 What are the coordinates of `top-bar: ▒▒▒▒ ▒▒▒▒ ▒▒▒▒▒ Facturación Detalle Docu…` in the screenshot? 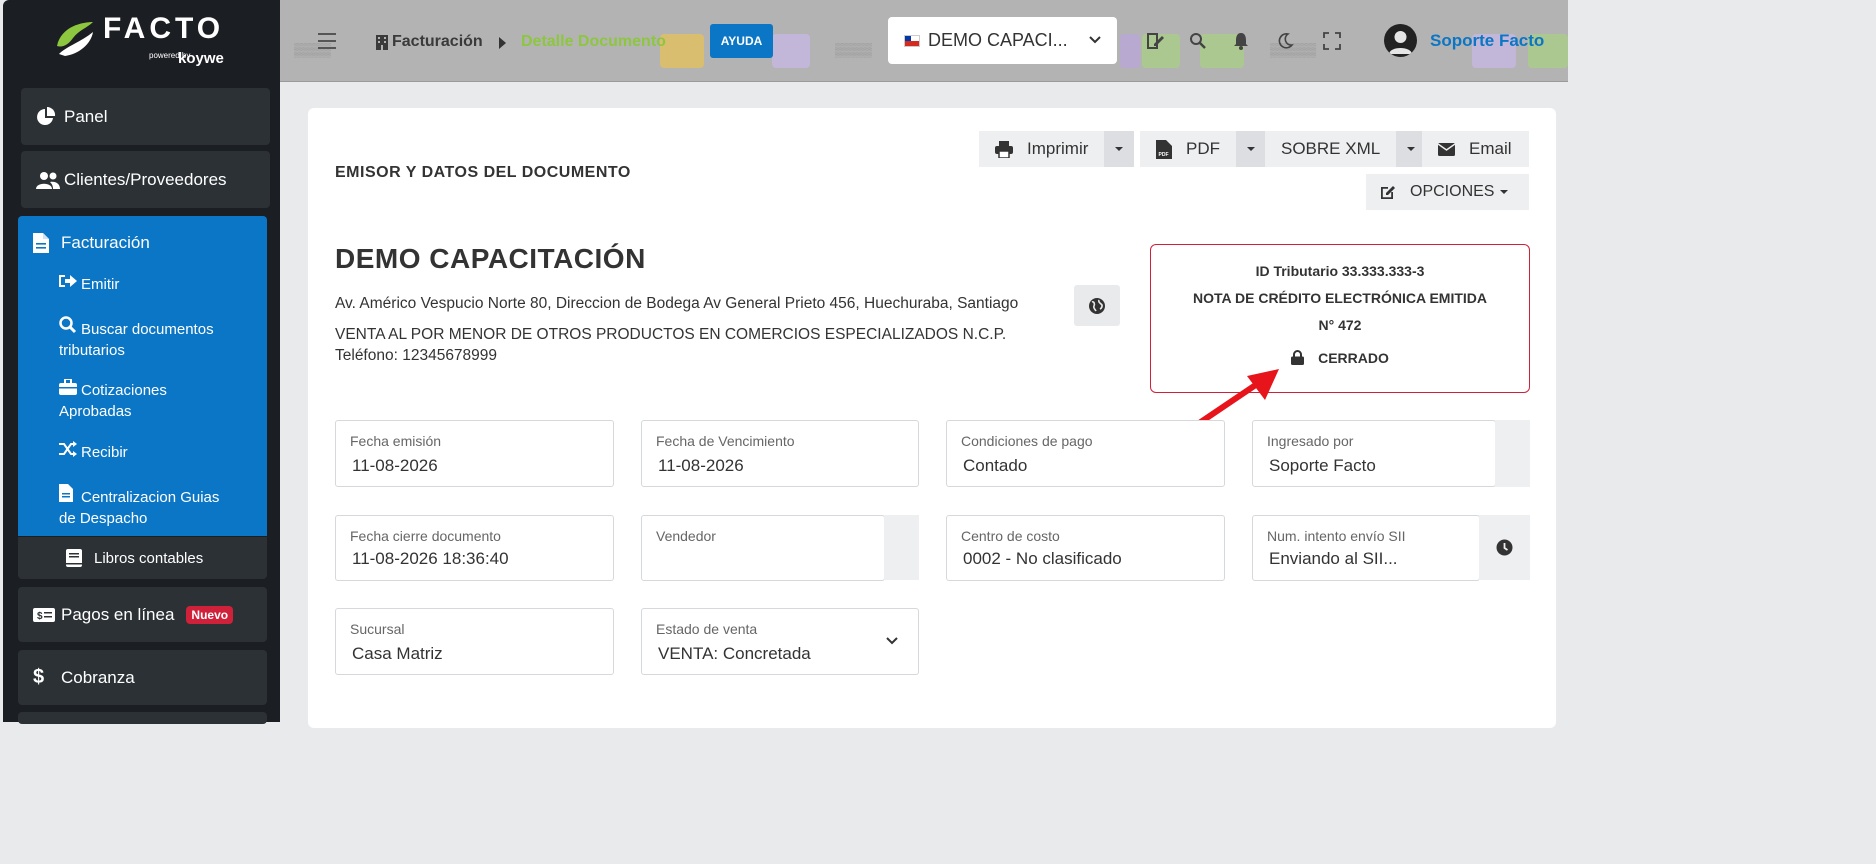 It's located at (924, 41).